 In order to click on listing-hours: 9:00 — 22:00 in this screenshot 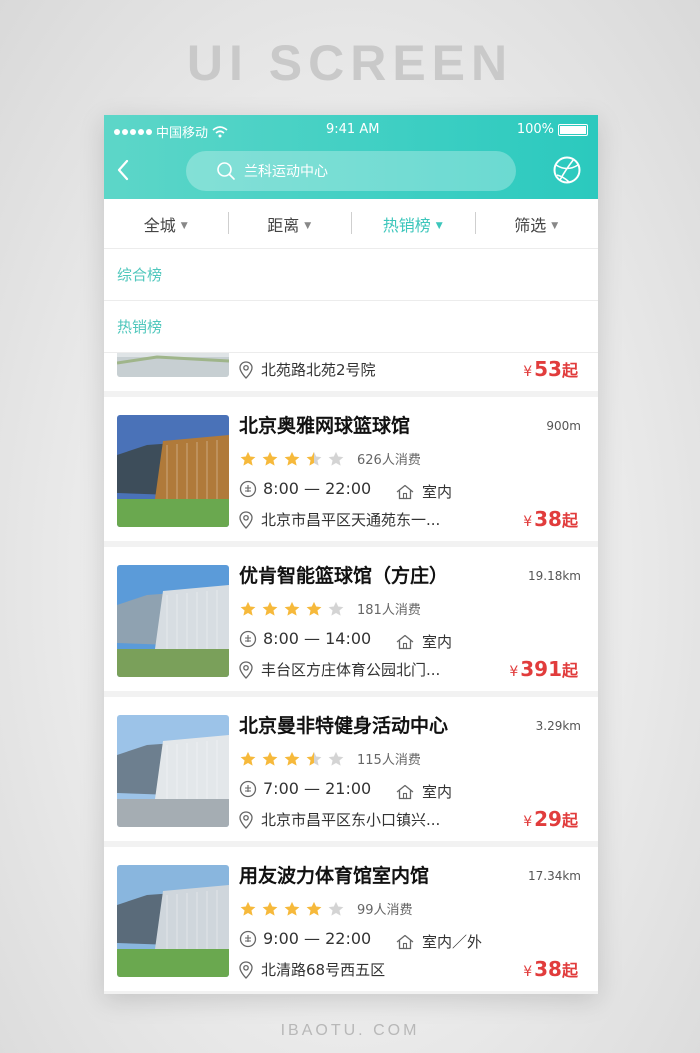, I will do `click(317, 938)`.